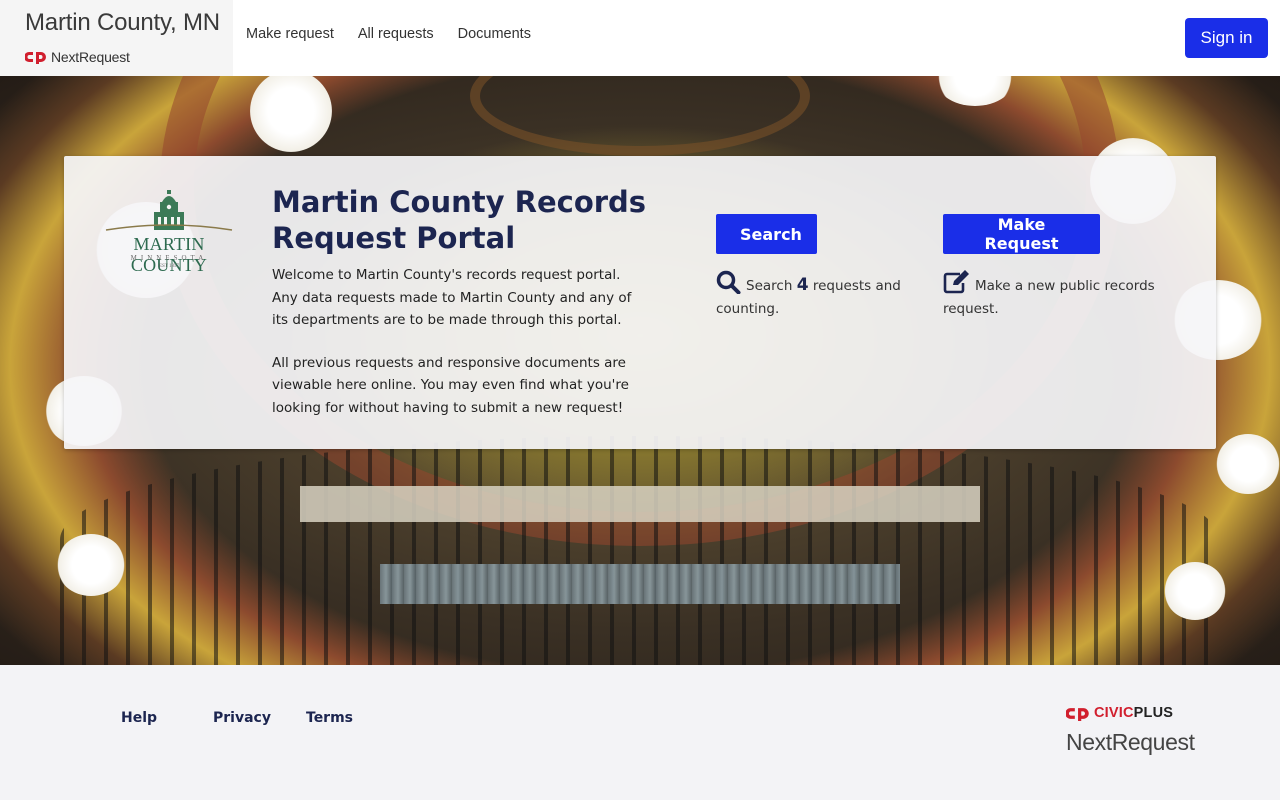  I want to click on search-button: Search, so click(766, 234).